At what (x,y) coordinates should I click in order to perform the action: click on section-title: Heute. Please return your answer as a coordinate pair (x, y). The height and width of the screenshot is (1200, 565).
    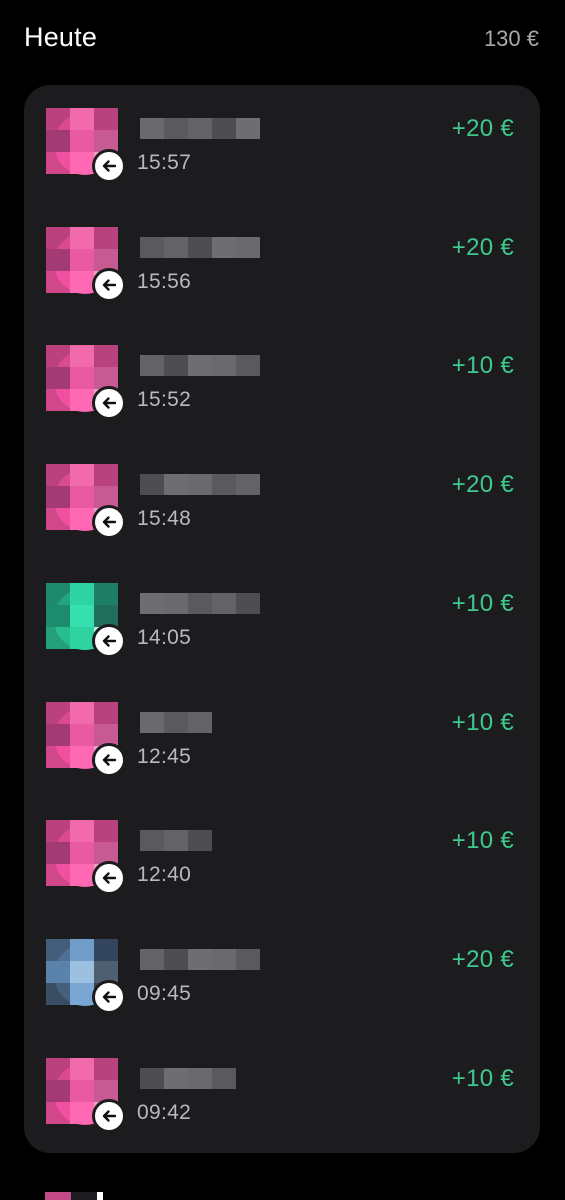
    Looking at the image, I should click on (61, 37).